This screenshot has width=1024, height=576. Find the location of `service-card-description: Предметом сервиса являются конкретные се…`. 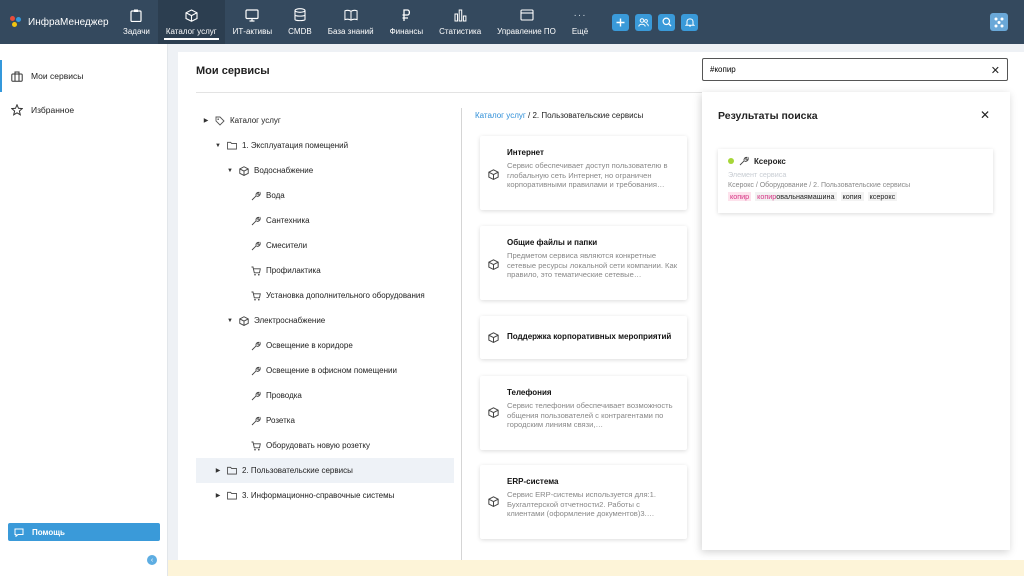

service-card-description: Предметом сервиса являются конкретные се… is located at coordinates (592, 265).